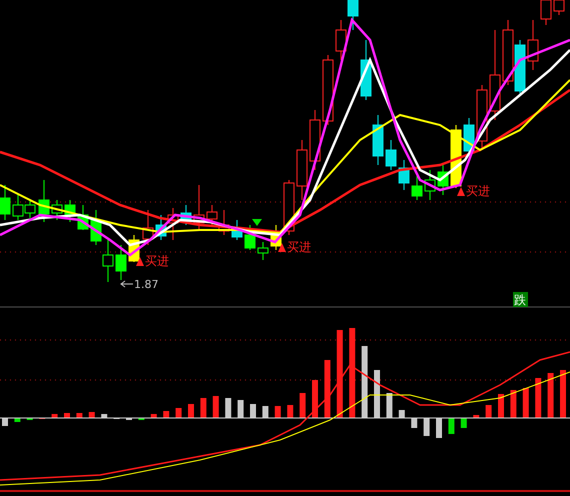 The image size is (570, 496). Describe the element at coordinates (520, 299) in the screenshot. I see `badge: 跌` at that location.